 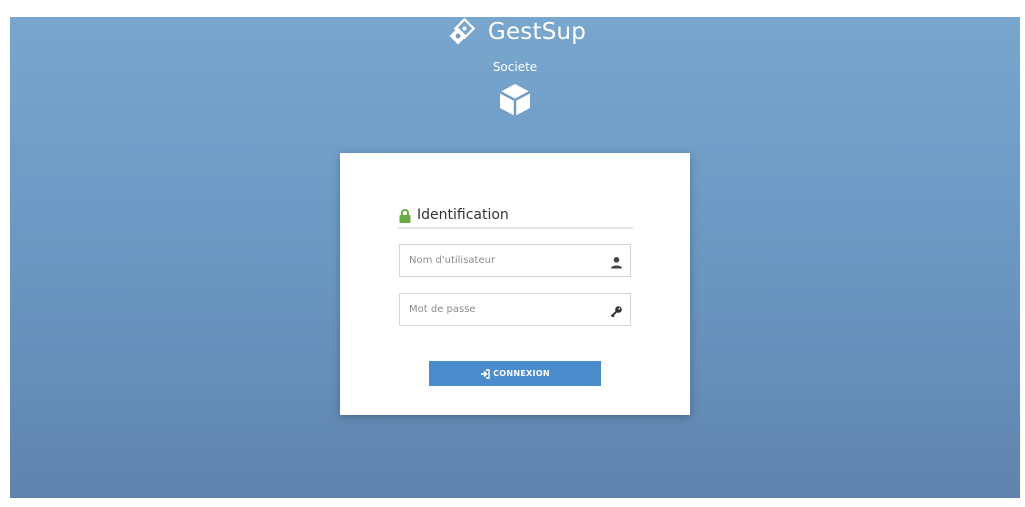 What do you see at coordinates (504, 260) in the screenshot?
I see `username-input` at bounding box center [504, 260].